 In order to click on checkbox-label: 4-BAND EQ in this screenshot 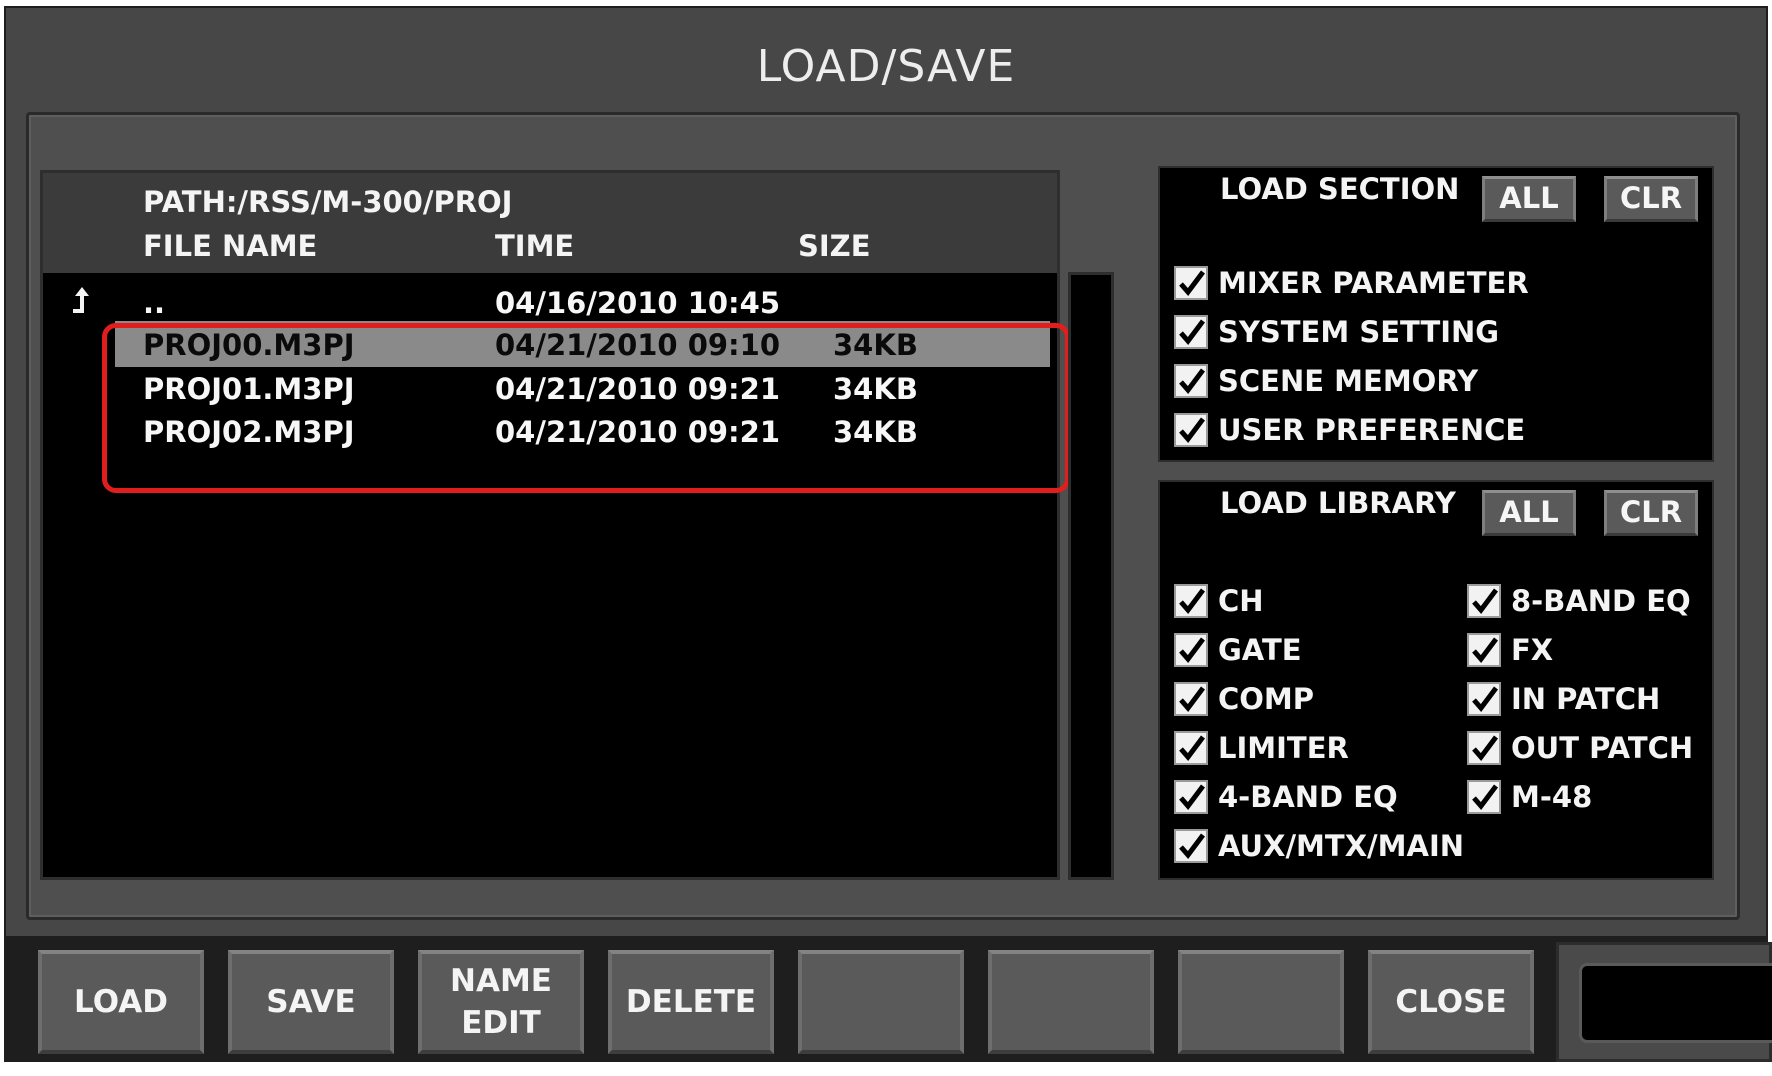, I will do `click(1308, 797)`.